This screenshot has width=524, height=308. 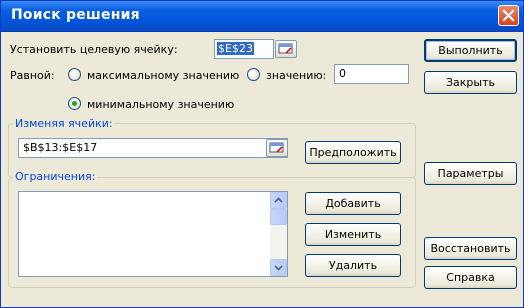 I want to click on value-of-radio, so click(x=253, y=74).